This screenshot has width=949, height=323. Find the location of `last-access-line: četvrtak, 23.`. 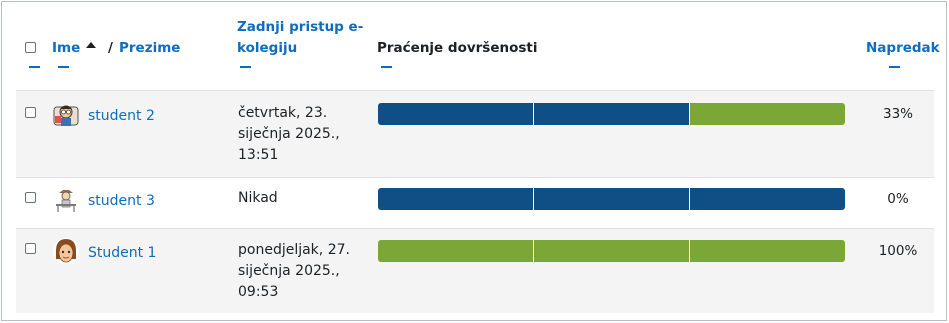

last-access-line: četvrtak, 23. is located at coordinates (283, 113).